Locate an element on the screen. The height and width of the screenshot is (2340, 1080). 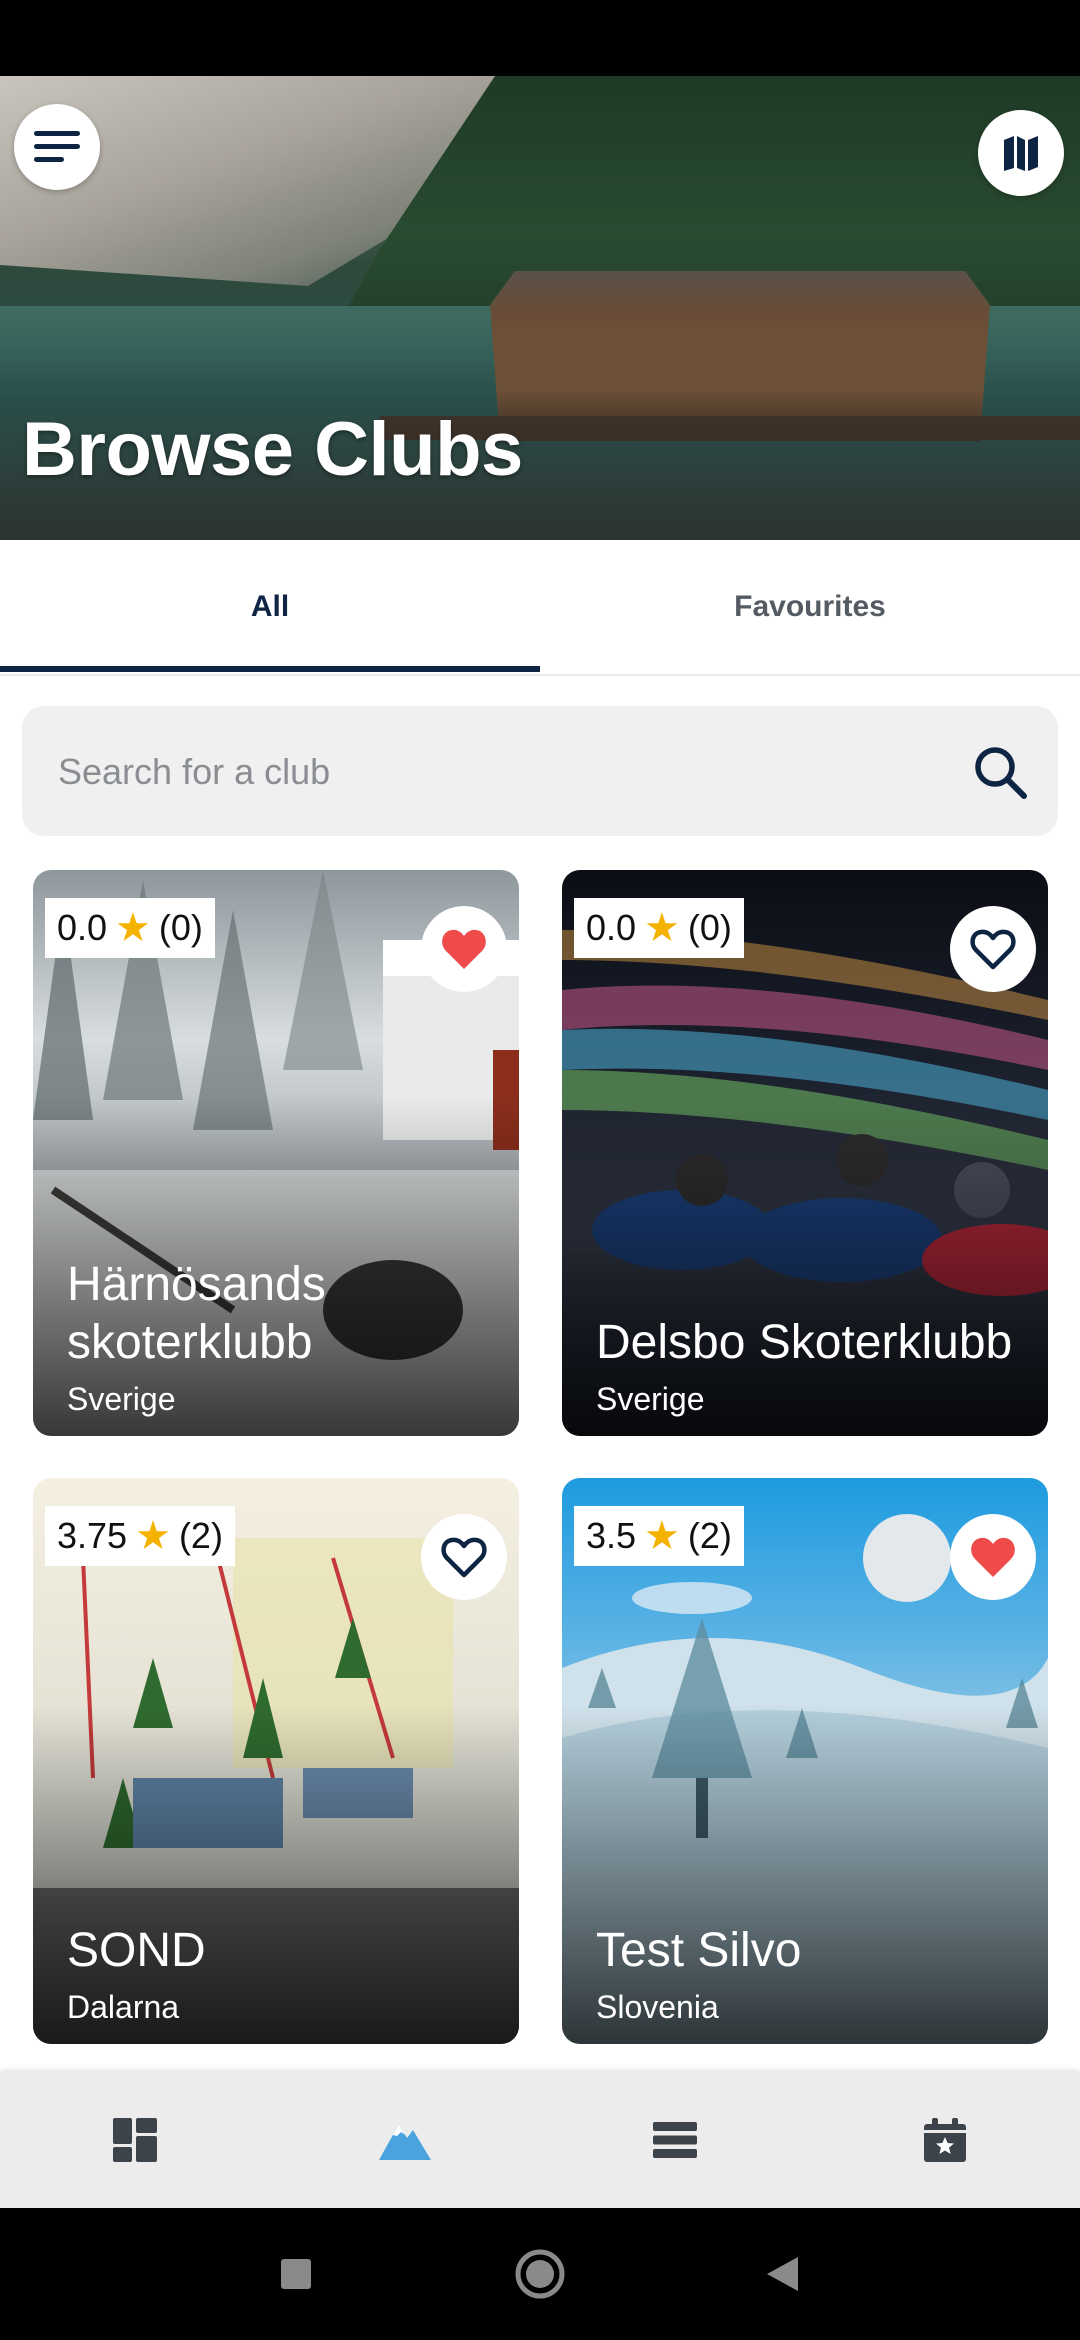
square-icon is located at coordinates (296, 2274).